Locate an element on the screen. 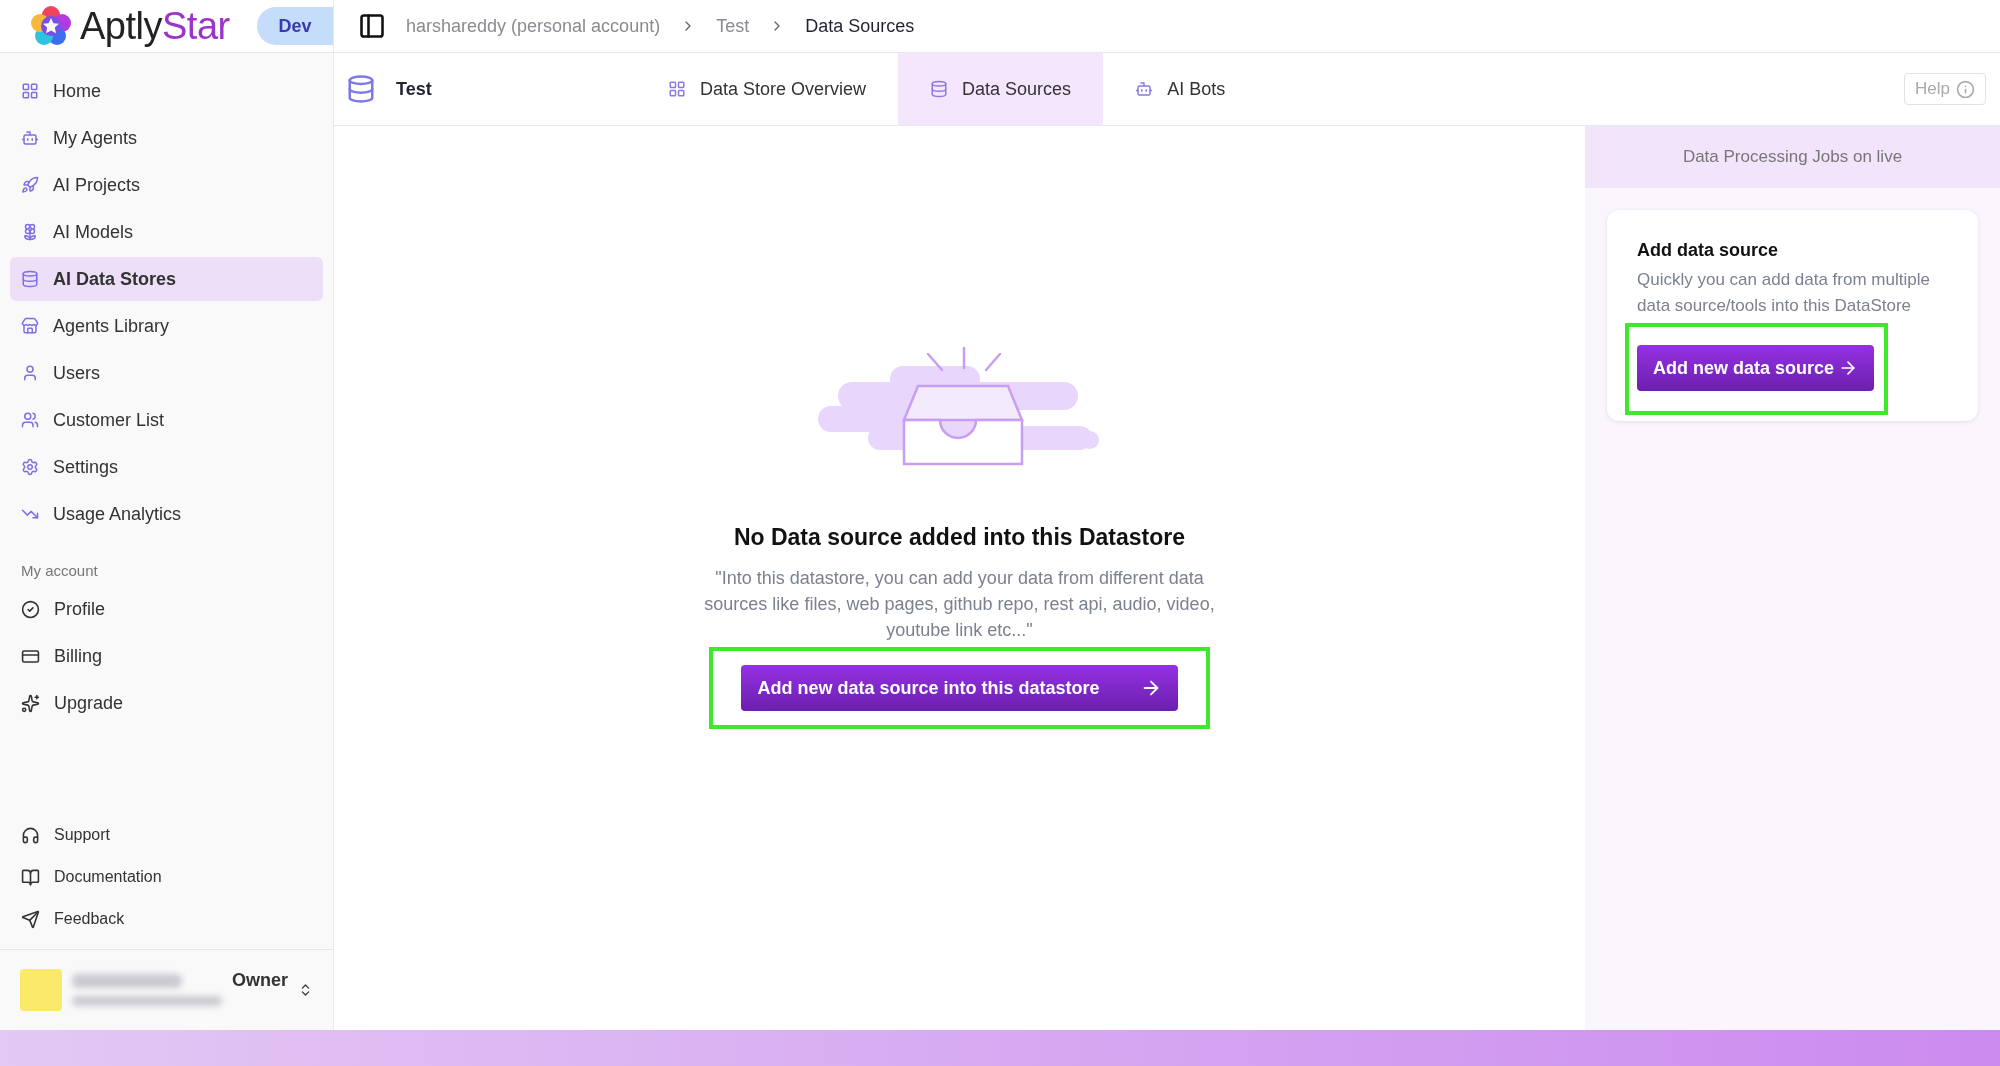 This screenshot has width=2000, height=1066. add-data-source-button: Add new data source into this datastore is located at coordinates (959, 688).